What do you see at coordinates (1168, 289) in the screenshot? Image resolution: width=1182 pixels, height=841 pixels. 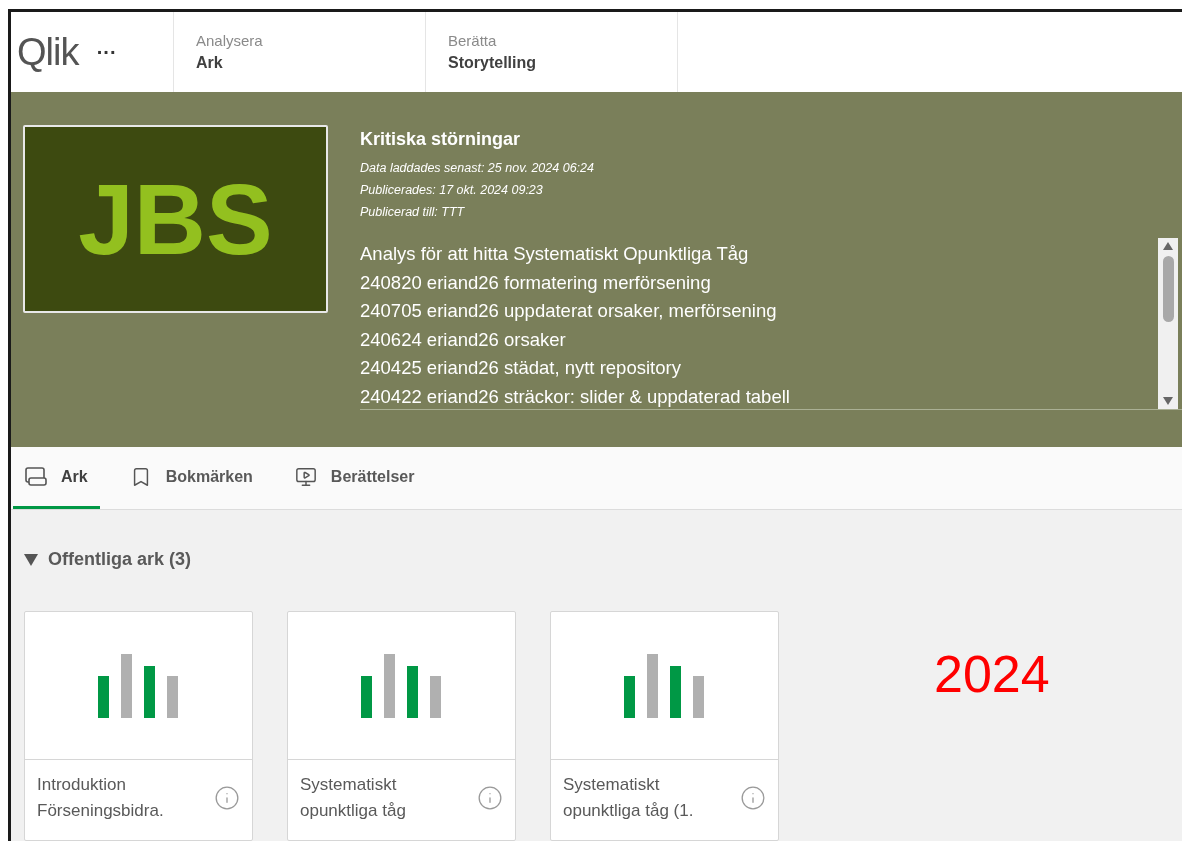 I see `scroll-thumb` at bounding box center [1168, 289].